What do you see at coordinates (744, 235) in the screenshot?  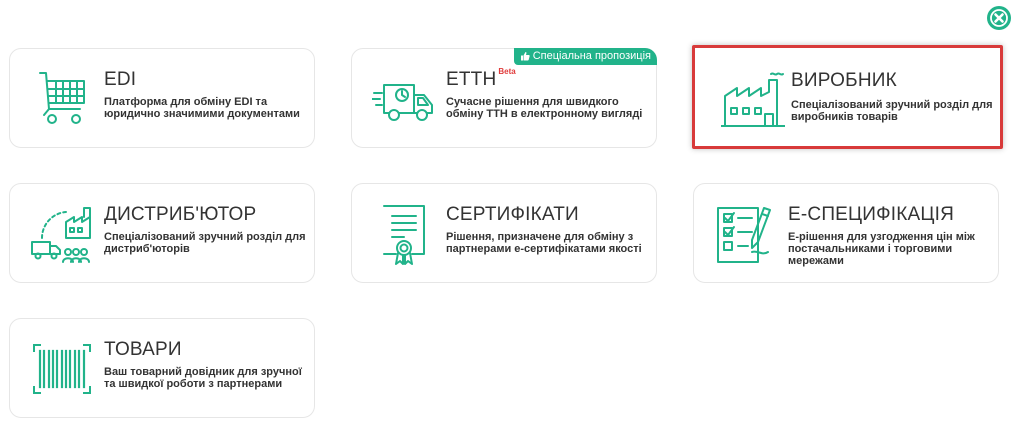 I see `checklist-icon` at bounding box center [744, 235].